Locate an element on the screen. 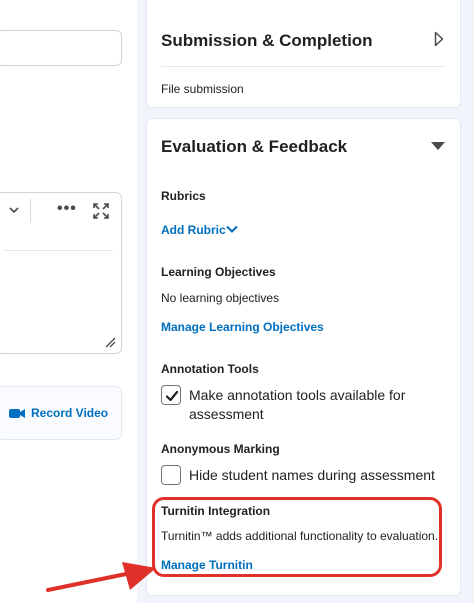 This screenshot has height=603, width=474. manage-learning-objectives-link: Manage Learning Objectives is located at coordinates (242, 327).